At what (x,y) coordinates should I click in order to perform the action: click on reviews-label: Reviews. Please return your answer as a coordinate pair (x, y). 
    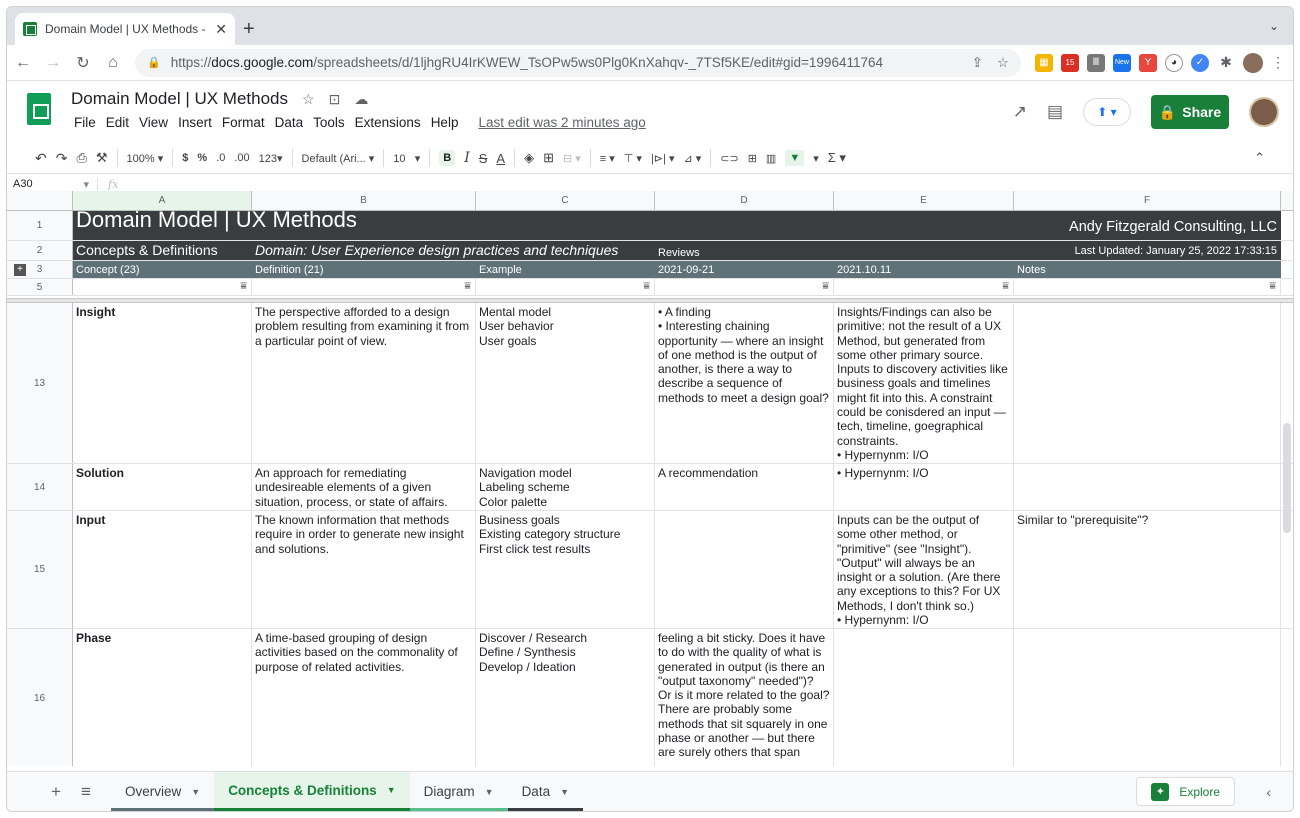
    Looking at the image, I should click on (744, 250).